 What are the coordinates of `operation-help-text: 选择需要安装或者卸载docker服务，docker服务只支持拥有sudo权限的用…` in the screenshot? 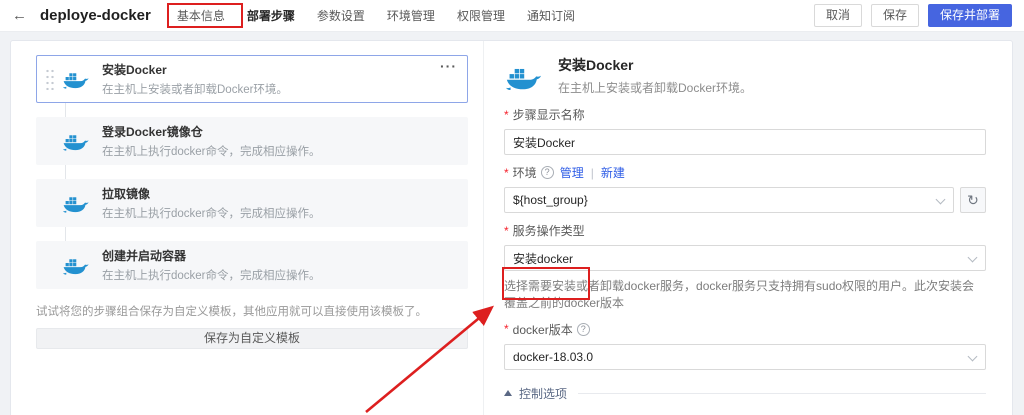 It's located at (739, 294).